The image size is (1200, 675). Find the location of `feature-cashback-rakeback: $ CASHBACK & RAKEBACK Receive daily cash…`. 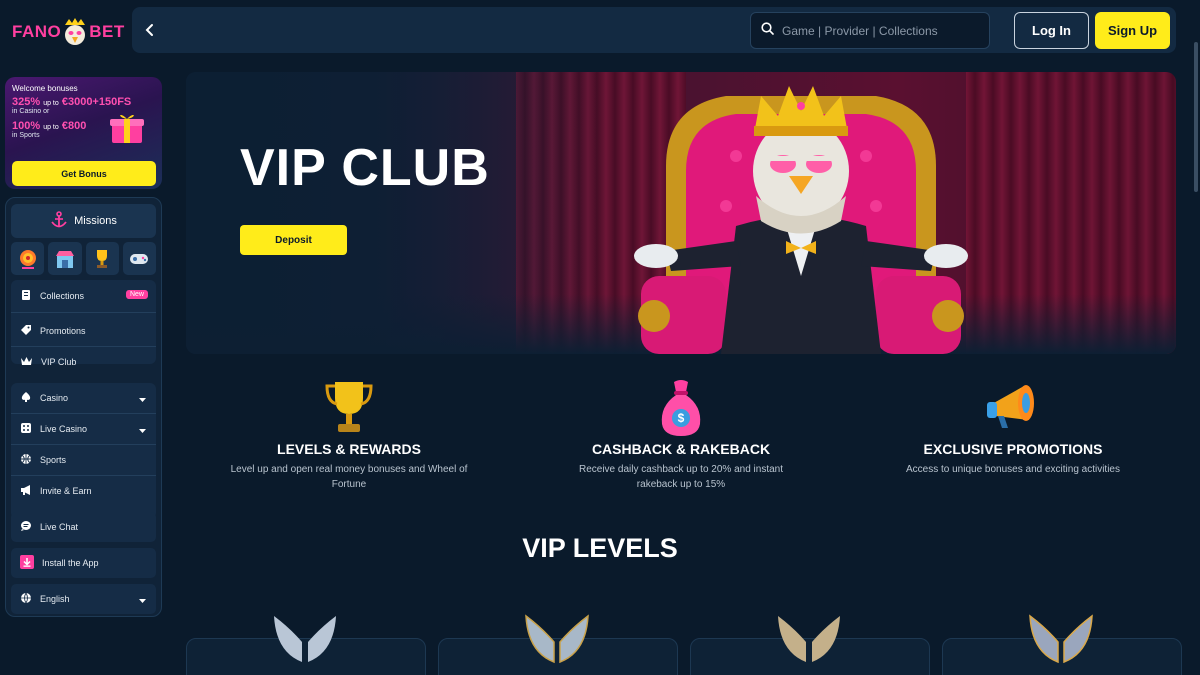

feature-cashback-rakeback: $ CASHBACK & RAKEBACK Receive daily cash… is located at coordinates (681, 435).